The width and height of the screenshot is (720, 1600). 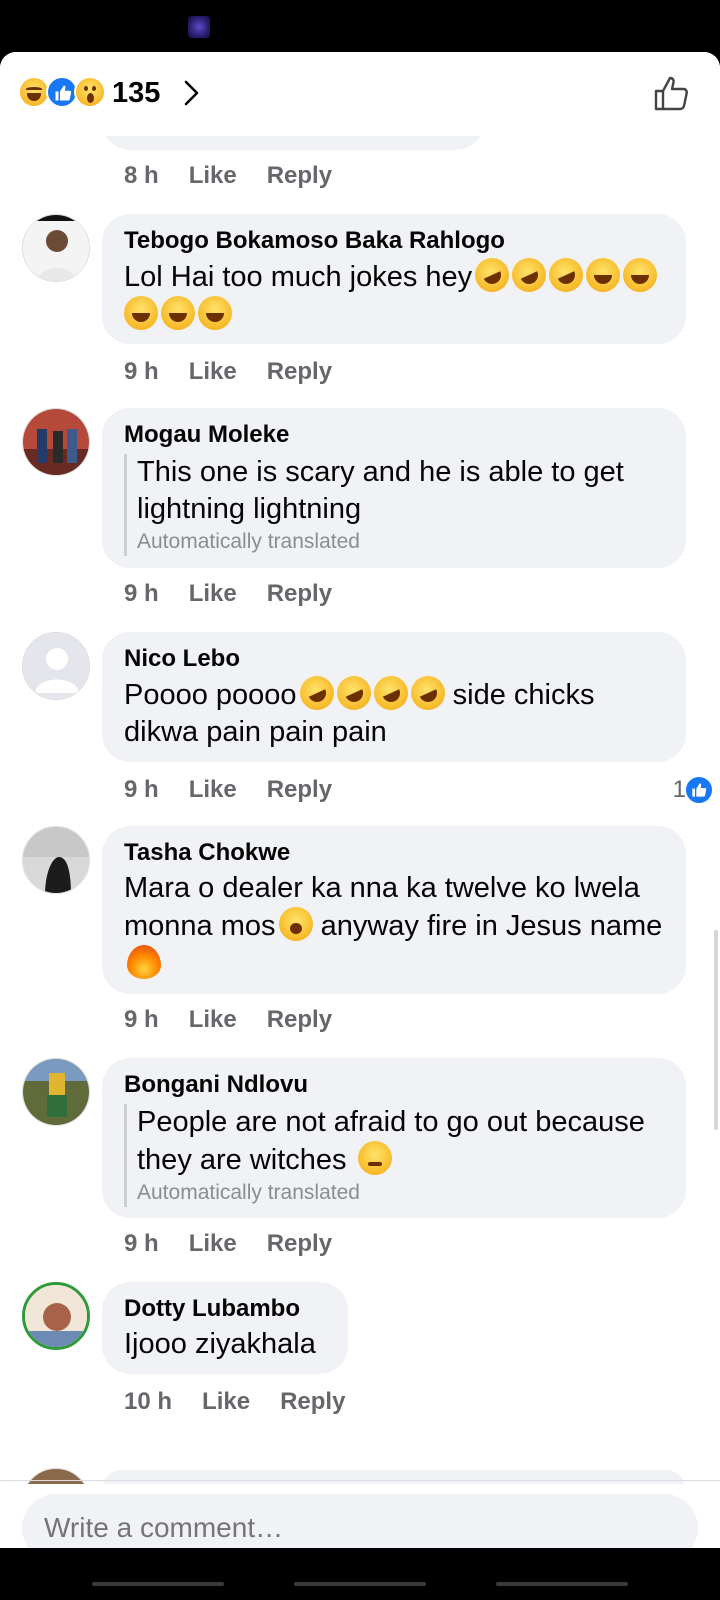 What do you see at coordinates (192, 93) in the screenshot?
I see `chevron-right-icon` at bounding box center [192, 93].